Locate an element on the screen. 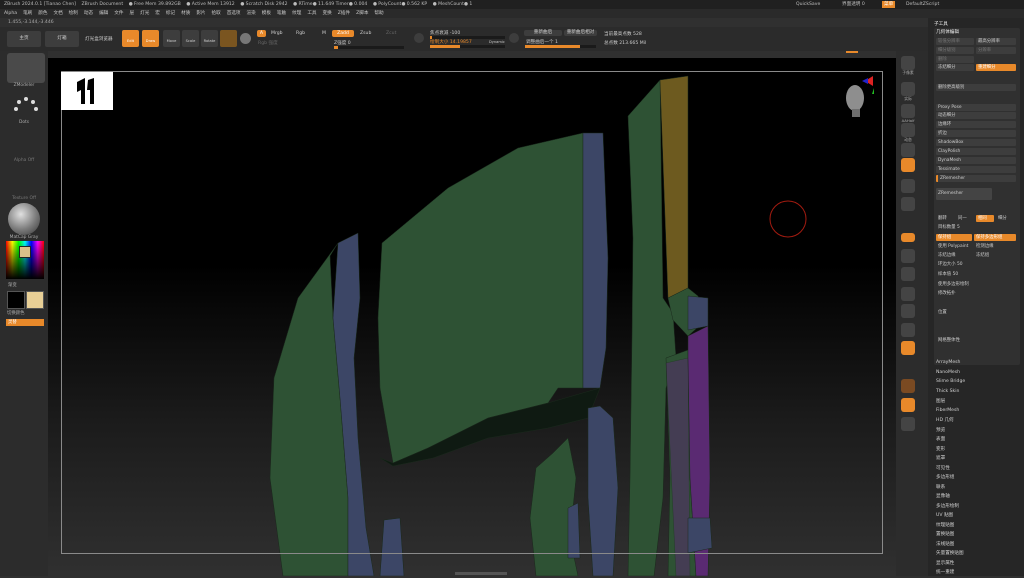 This screenshot has width=1024, height=578. surface-item: 表面 is located at coordinates (940, 439).